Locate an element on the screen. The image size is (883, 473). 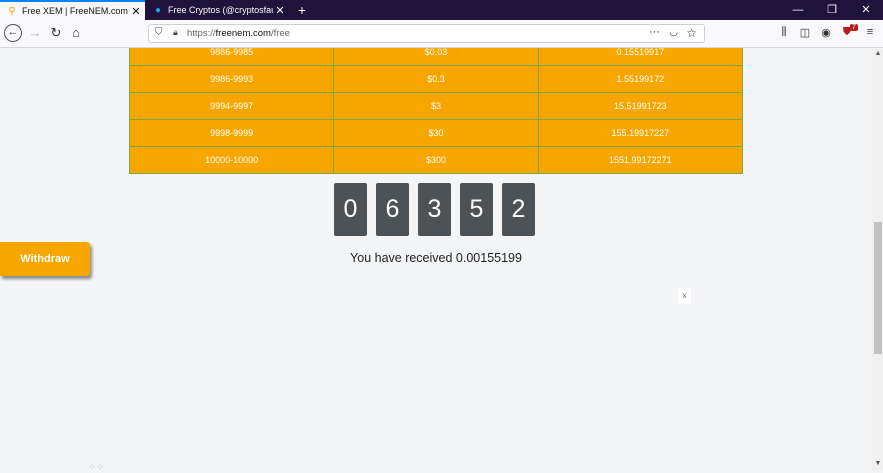
roll-digit: 2 is located at coordinates (518, 209).